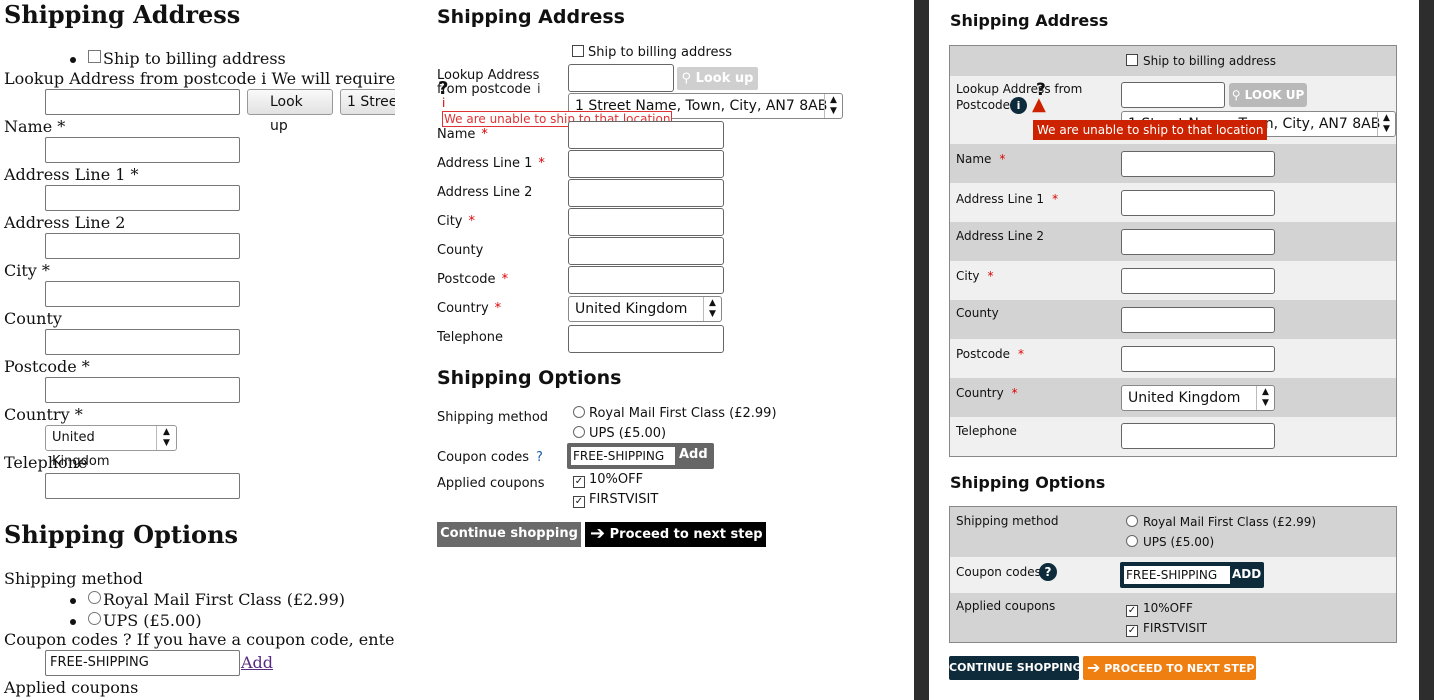 This screenshot has width=1434, height=700. I want to click on address-select: 1 Street Name, Town, City, AN7 8AB, so click(367, 102).